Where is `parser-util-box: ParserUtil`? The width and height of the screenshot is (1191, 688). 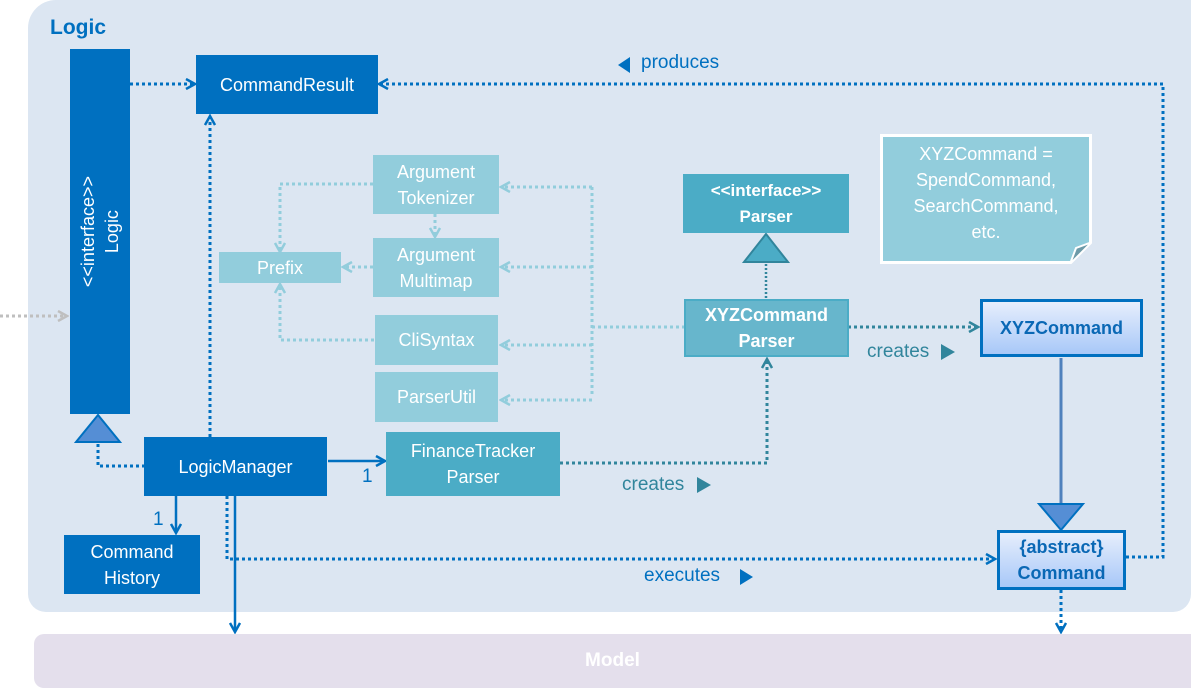 parser-util-box: ParserUtil is located at coordinates (436, 397).